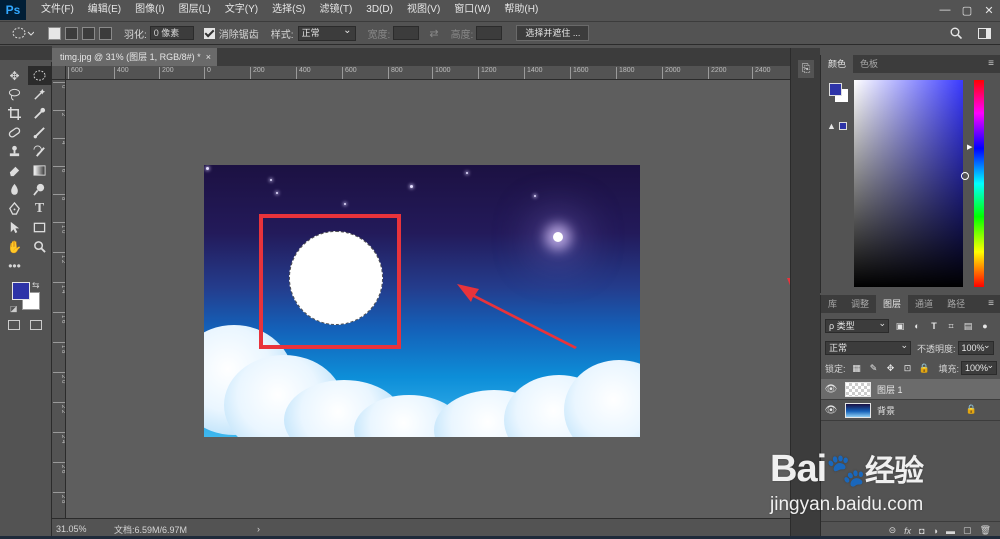 This screenshot has height=539, width=1000. What do you see at coordinates (241, 10) in the screenshot?
I see `menu-type: 文字(Y)` at bounding box center [241, 10].